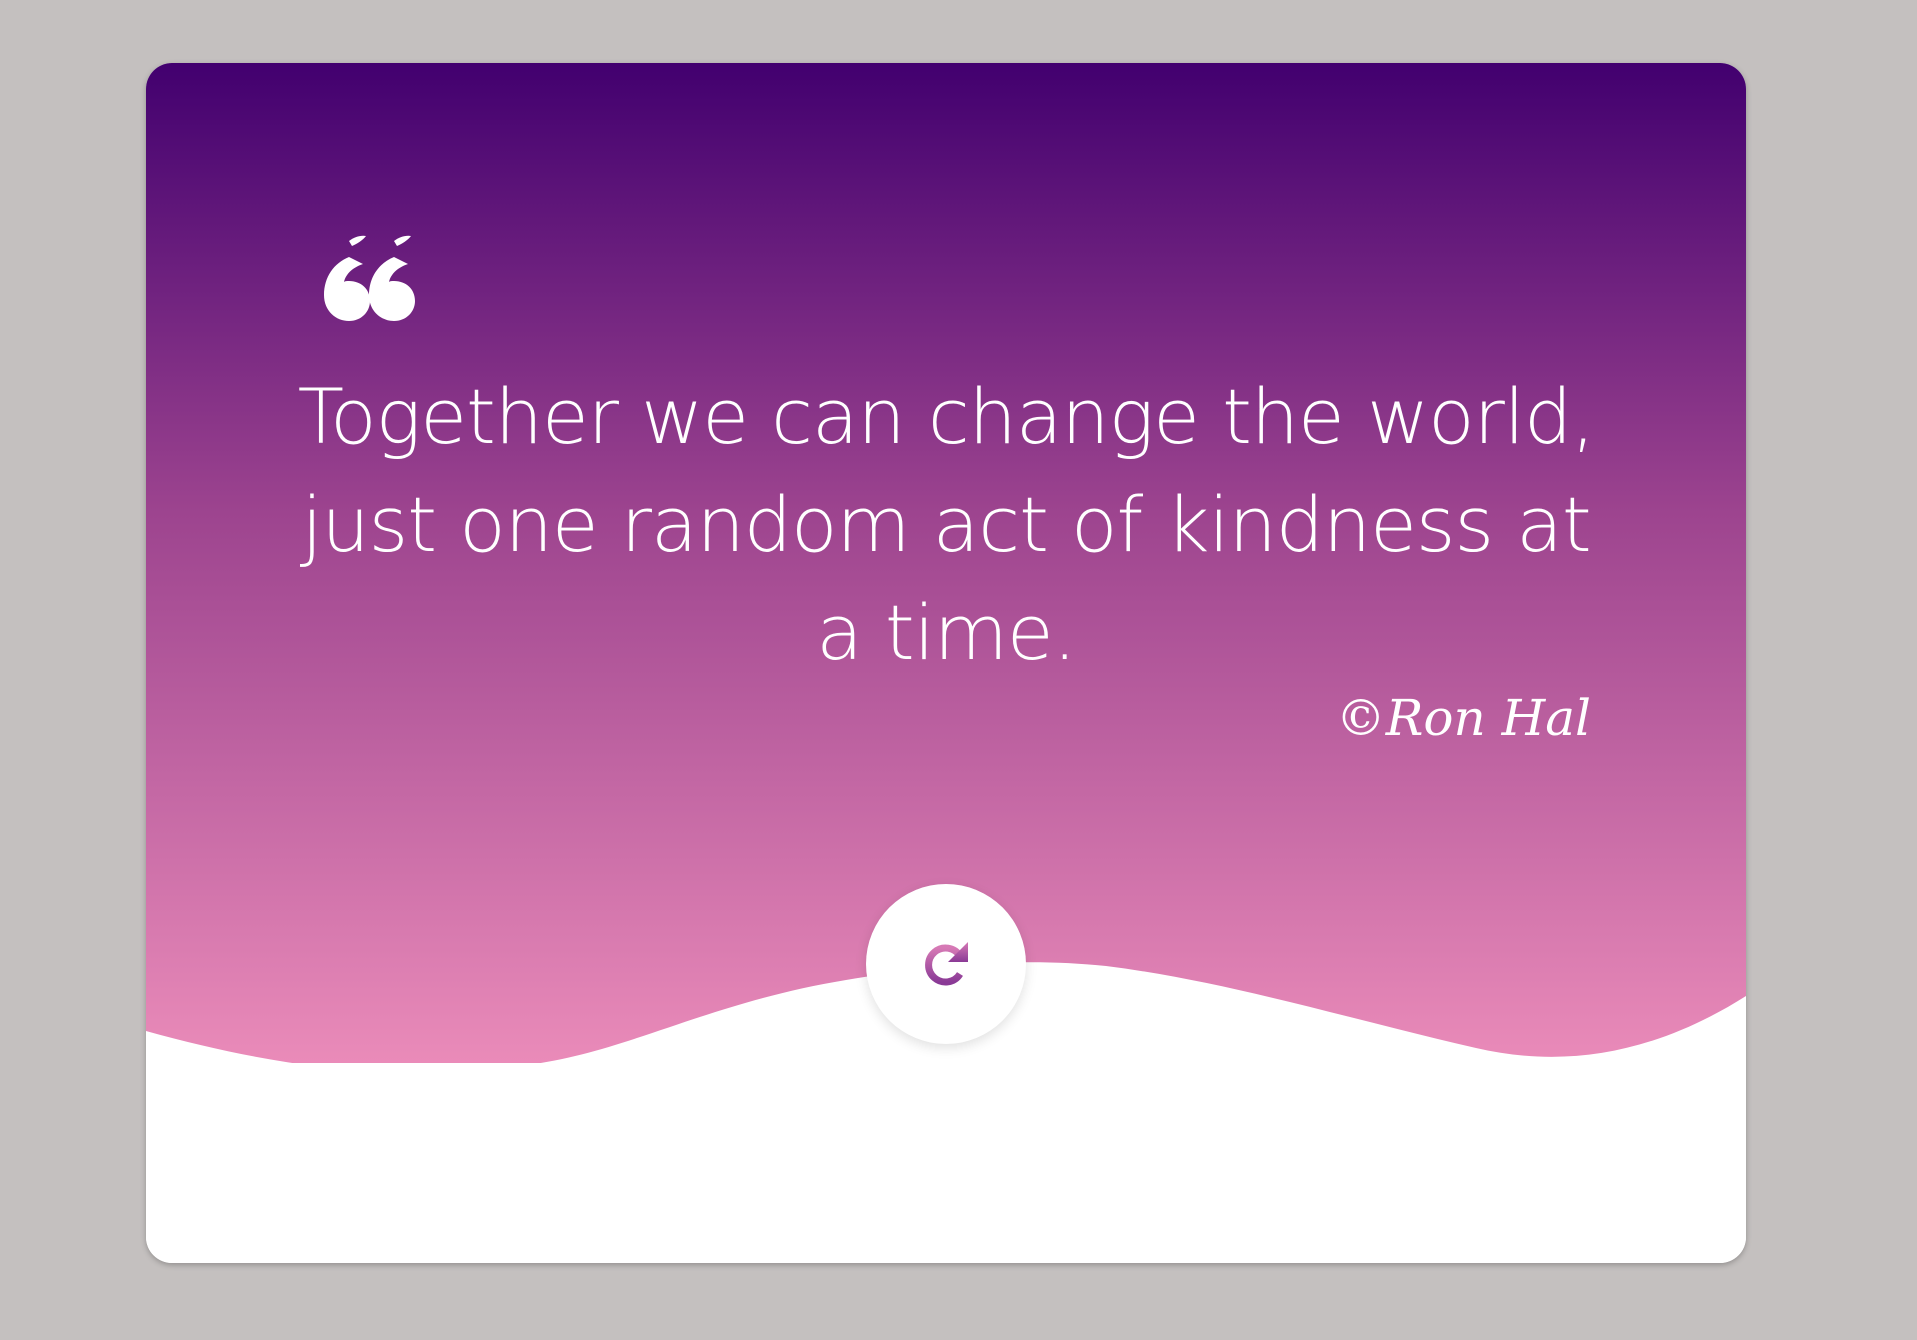  I want to click on new-quote-button, so click(946, 964).